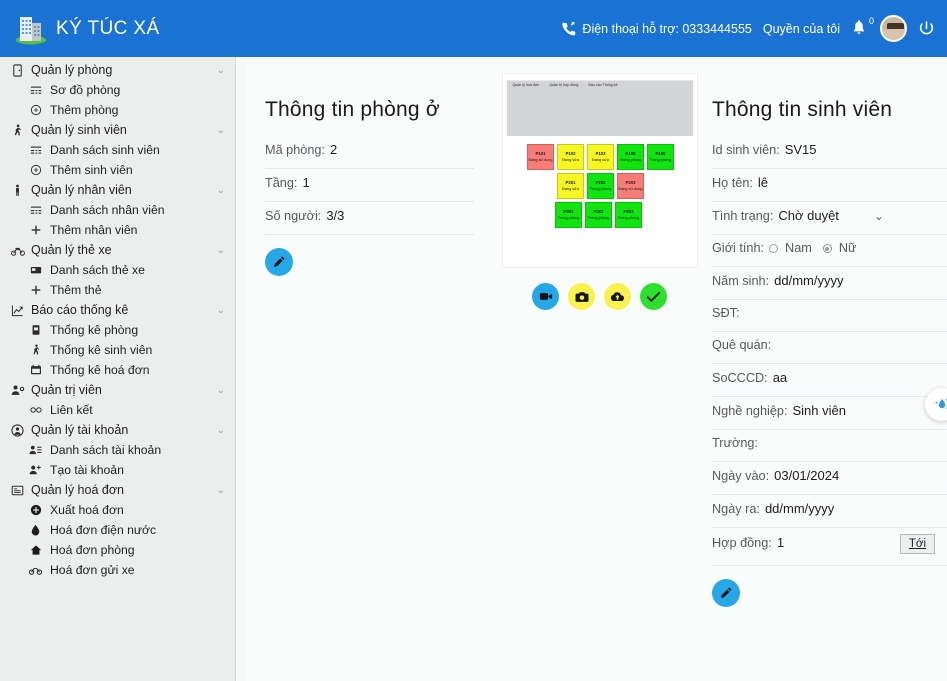 This screenshot has height=681, width=947. I want to click on calendar-icon, so click(35, 370).